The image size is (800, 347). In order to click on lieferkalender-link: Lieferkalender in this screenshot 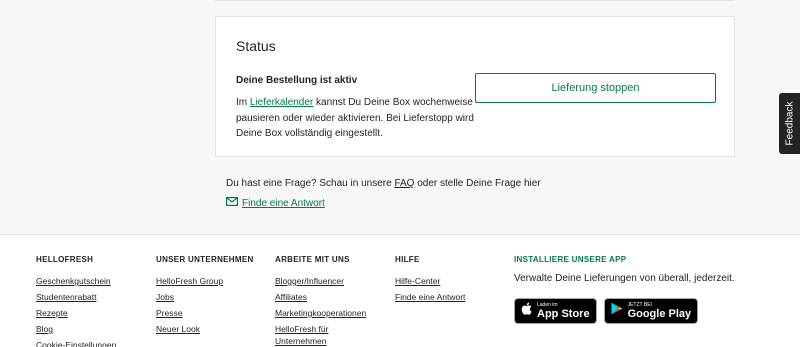, I will do `click(281, 102)`.